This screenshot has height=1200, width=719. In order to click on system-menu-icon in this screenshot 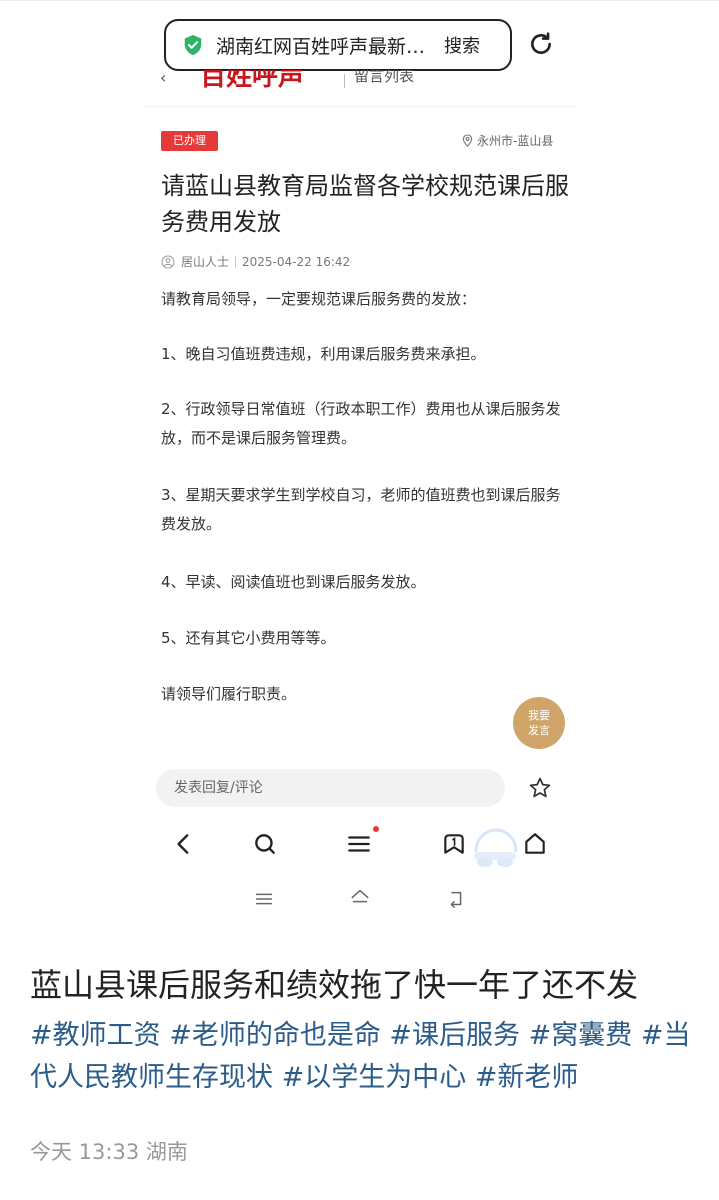, I will do `click(264, 899)`.